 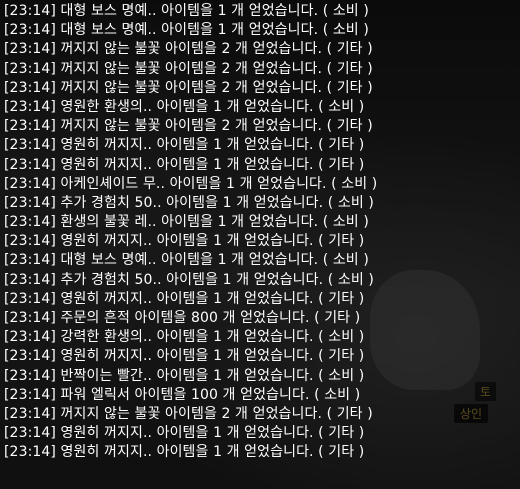 What do you see at coordinates (184, 337) in the screenshot?
I see `chat-line: [23:14] 강력한 환생의.. 아이템을 1 개 얻었습니다. ( 소비 )` at bounding box center [184, 337].